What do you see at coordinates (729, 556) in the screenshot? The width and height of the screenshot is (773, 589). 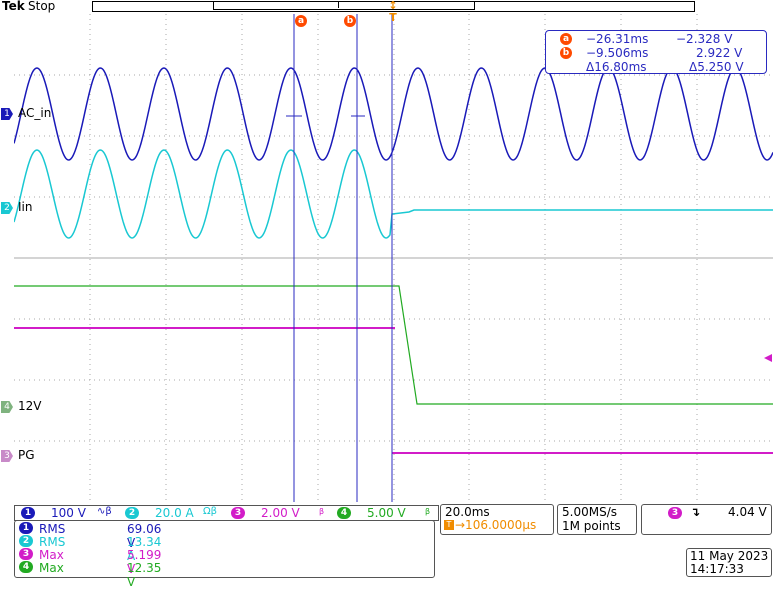 I see `date: 11 May 2023` at bounding box center [729, 556].